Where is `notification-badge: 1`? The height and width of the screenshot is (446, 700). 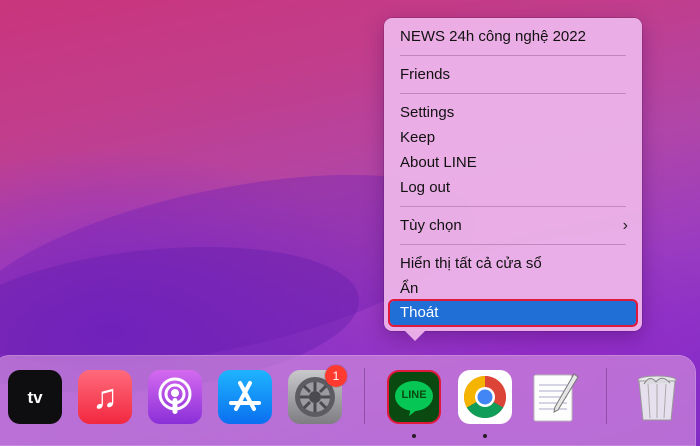 notification-badge: 1 is located at coordinates (336, 376).